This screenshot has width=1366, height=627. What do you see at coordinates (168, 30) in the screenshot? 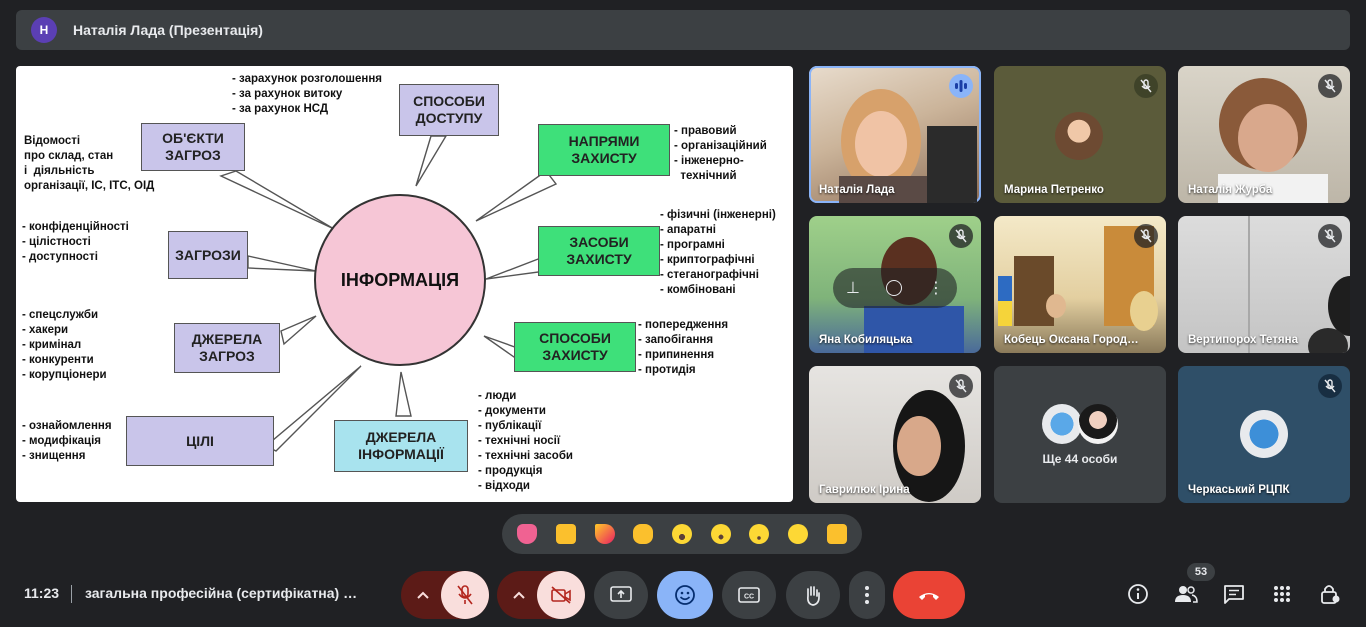
I see `presenter-title: Наталія Лада (Презентація)` at bounding box center [168, 30].